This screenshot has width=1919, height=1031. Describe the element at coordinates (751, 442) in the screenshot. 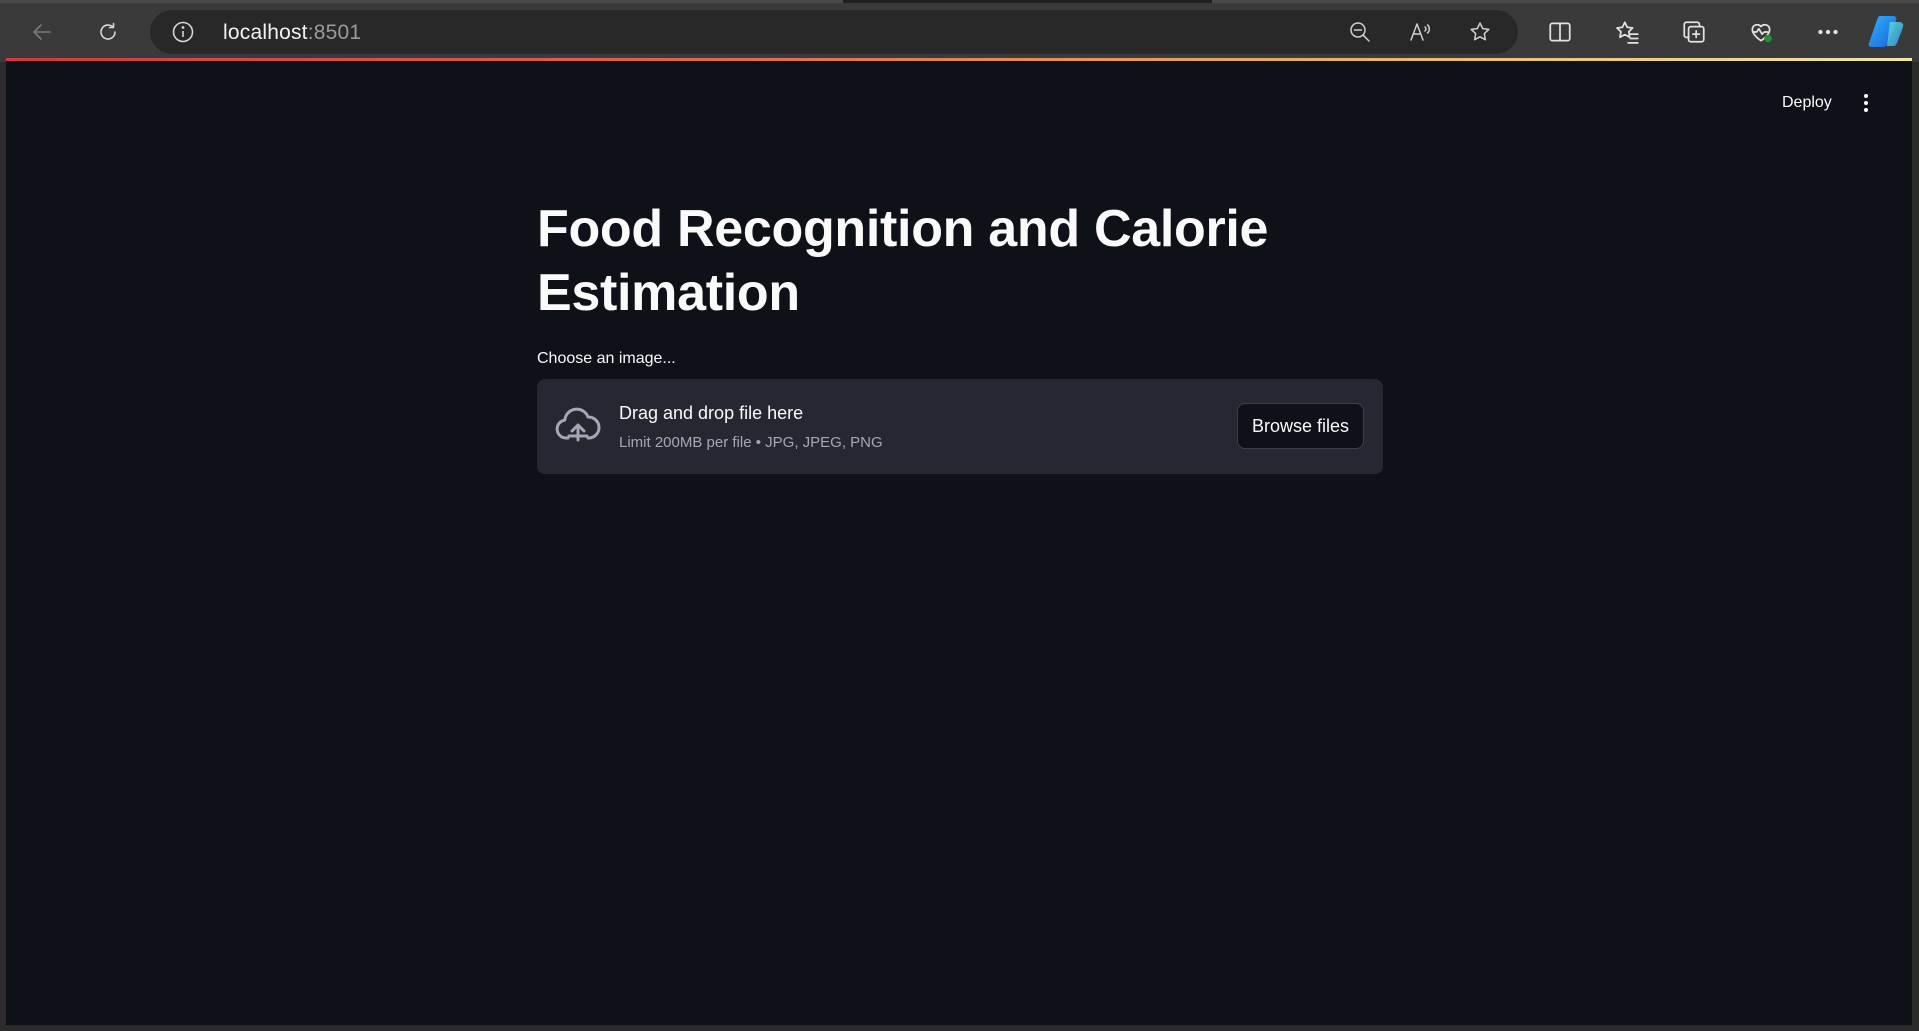

I see `file-limit-text: Limit 200MB per file • JPG, JPEG, PNG` at that location.